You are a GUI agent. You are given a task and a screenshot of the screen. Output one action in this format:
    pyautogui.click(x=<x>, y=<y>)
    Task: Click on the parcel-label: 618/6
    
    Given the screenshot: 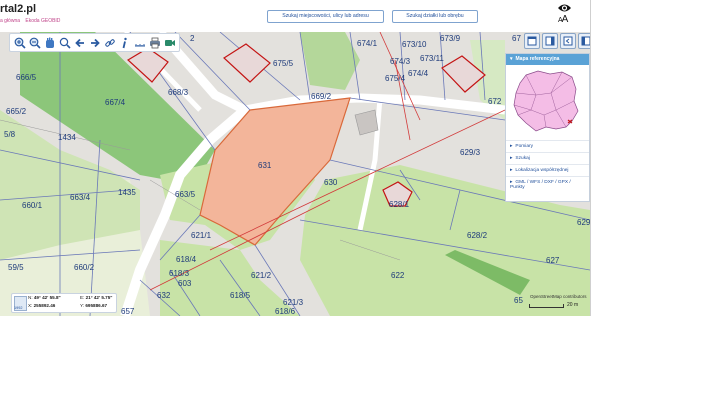 What is the action you would take?
    pyautogui.click(x=285, y=311)
    